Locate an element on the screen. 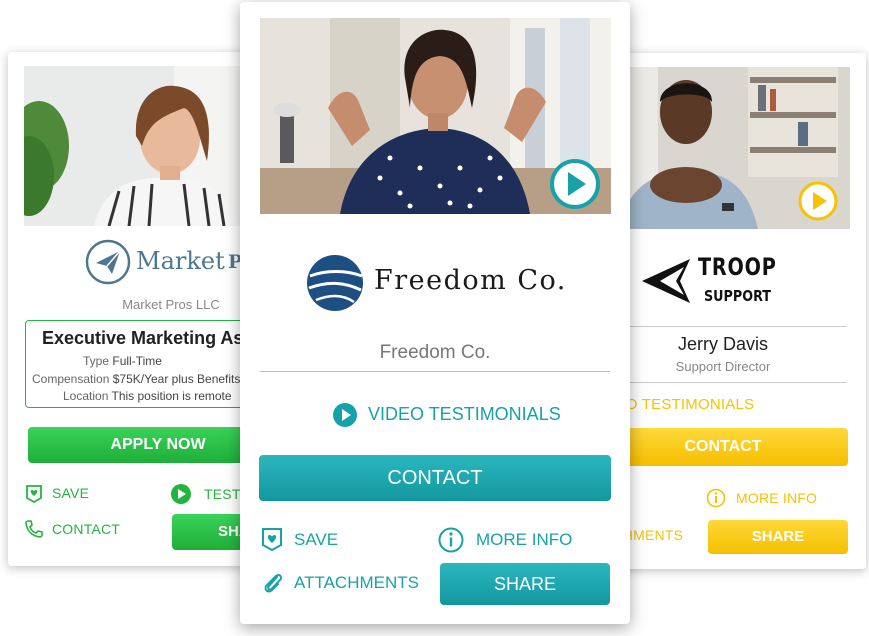 The width and height of the screenshot is (869, 636). person-name: Jerry Davis is located at coordinates (722, 344).